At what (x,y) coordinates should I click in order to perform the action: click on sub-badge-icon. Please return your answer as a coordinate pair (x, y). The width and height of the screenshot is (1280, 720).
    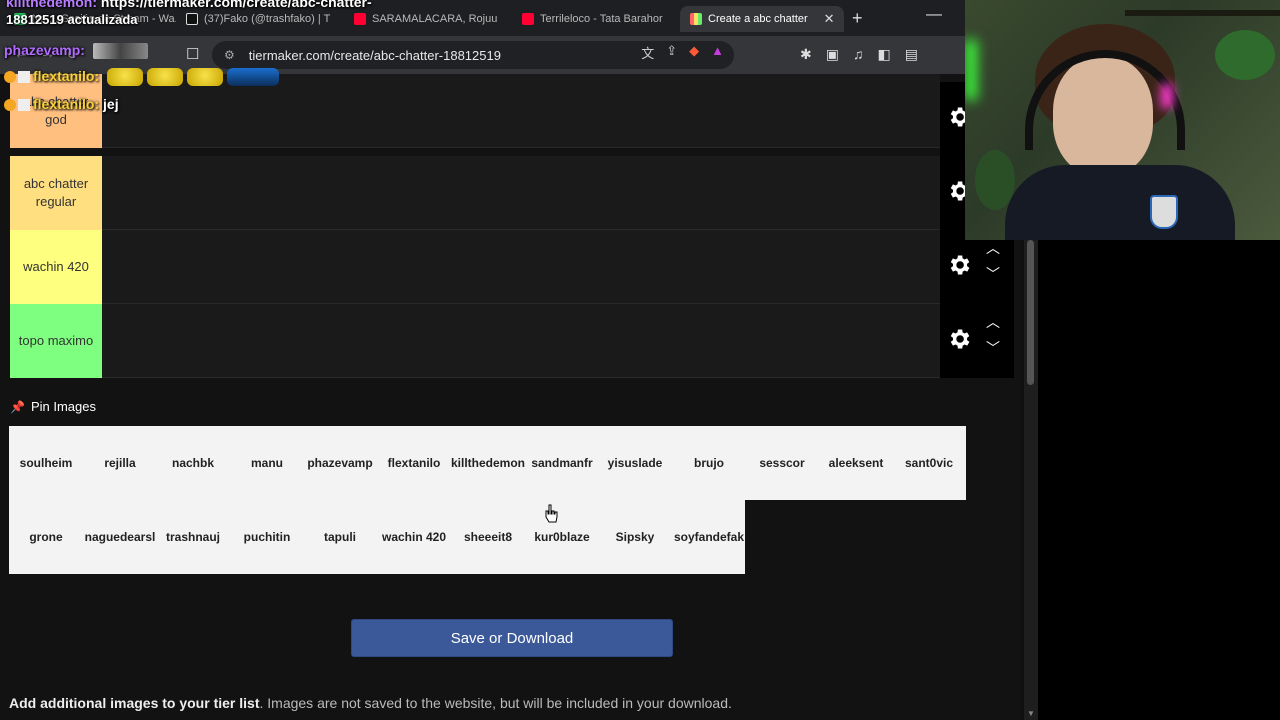
    Looking at the image, I should click on (10, 77).